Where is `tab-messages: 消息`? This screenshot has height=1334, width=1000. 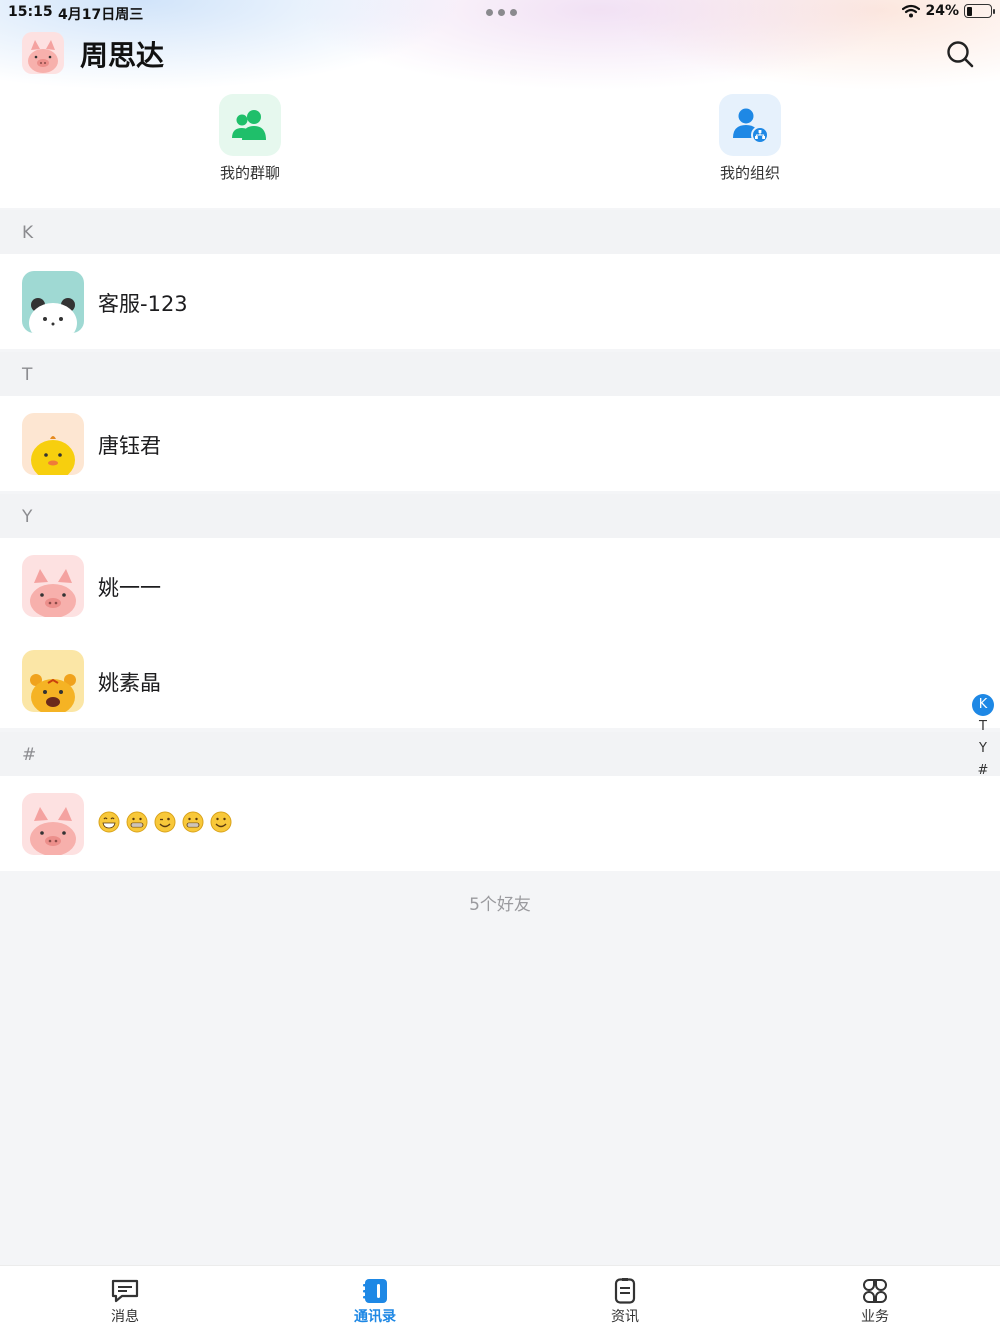
tab-messages: 消息 is located at coordinates (125, 1300).